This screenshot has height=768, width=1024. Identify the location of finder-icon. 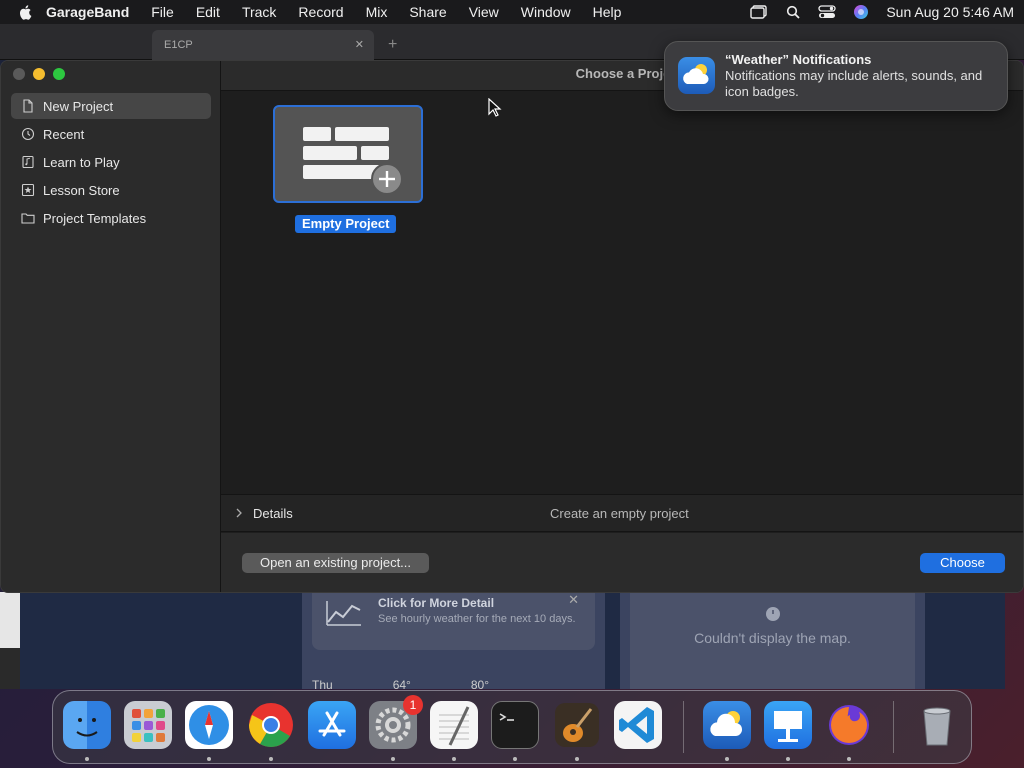
(87, 725).